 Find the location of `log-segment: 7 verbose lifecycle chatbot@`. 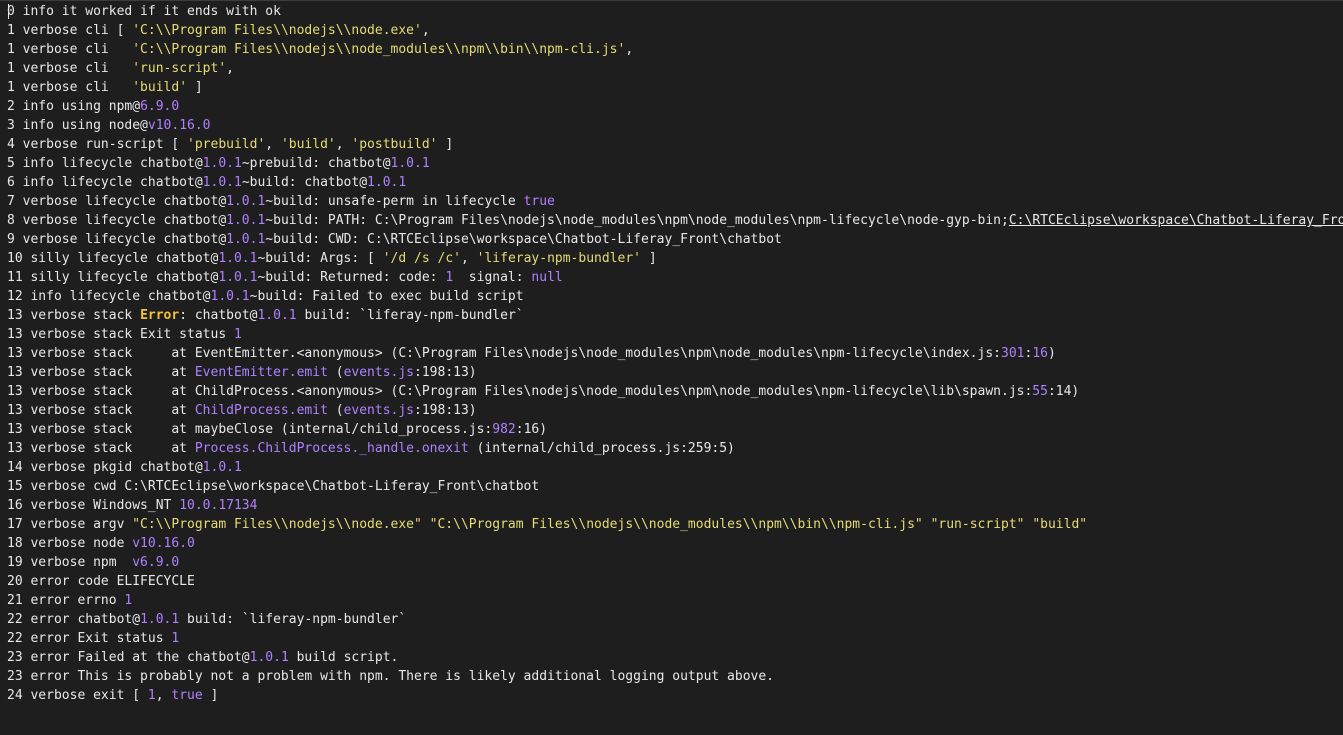

log-segment: 7 verbose lifecycle chatbot@ is located at coordinates (117, 201).